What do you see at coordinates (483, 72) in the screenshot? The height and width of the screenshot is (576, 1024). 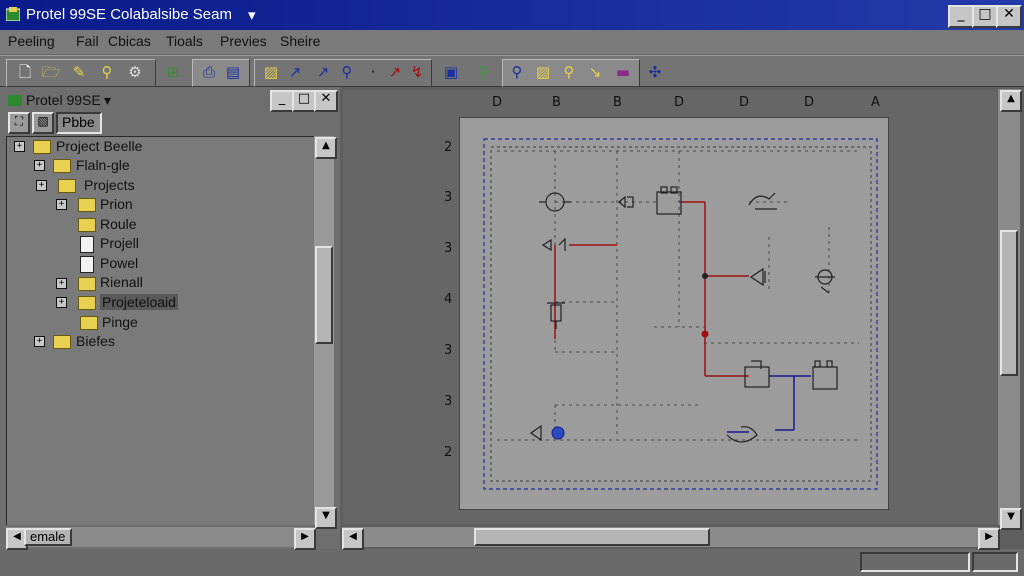 I see `zoom-in-icon: ⚲` at bounding box center [483, 72].